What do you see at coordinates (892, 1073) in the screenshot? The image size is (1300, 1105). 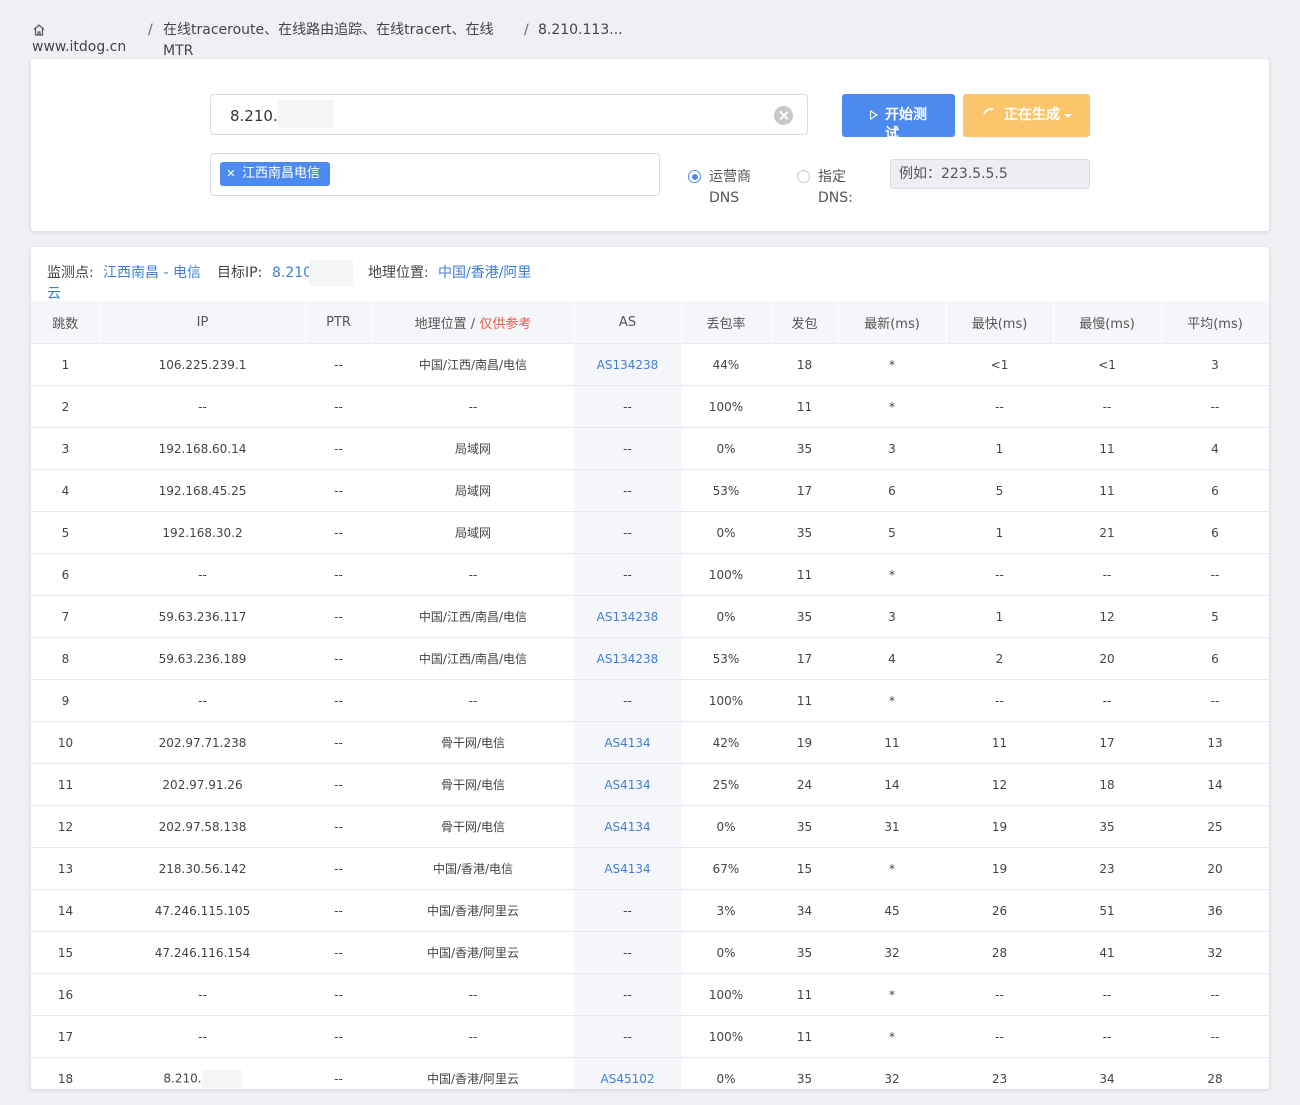 I see `cell-last: 32` at bounding box center [892, 1073].